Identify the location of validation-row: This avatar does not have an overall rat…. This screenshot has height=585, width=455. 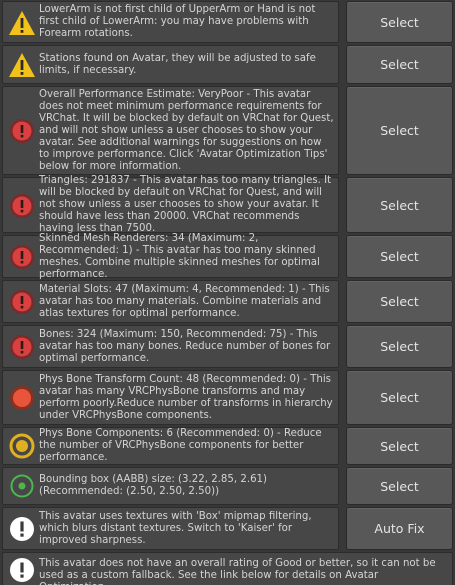
(227, 568).